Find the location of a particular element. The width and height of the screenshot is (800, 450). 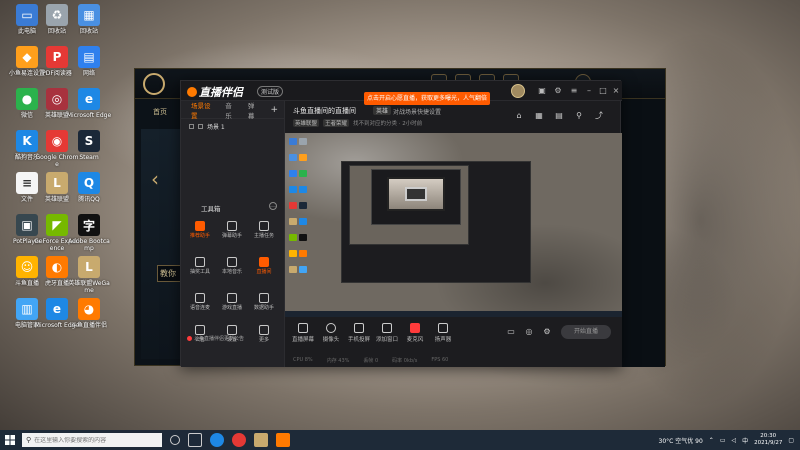

cortana-icon is located at coordinates (175, 440).